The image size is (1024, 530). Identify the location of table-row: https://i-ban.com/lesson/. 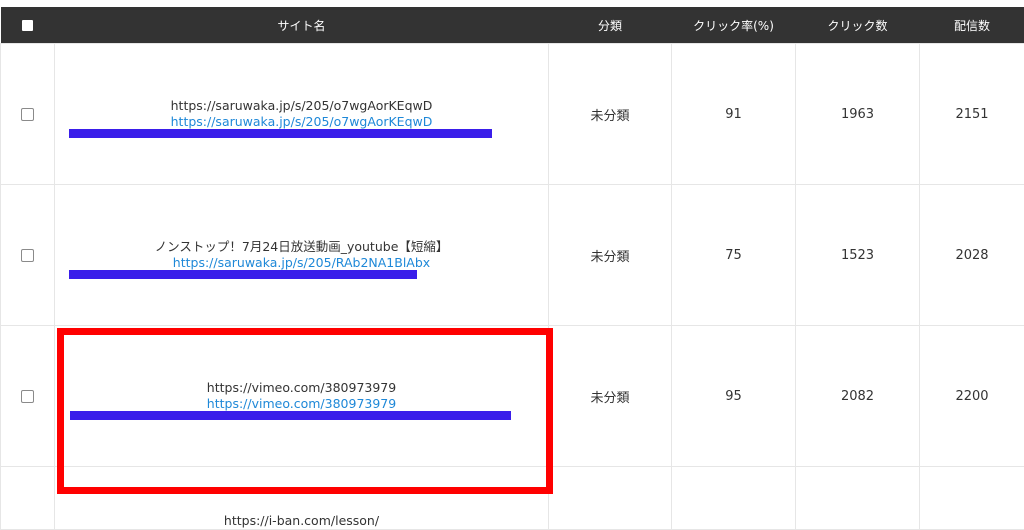
(512, 498).